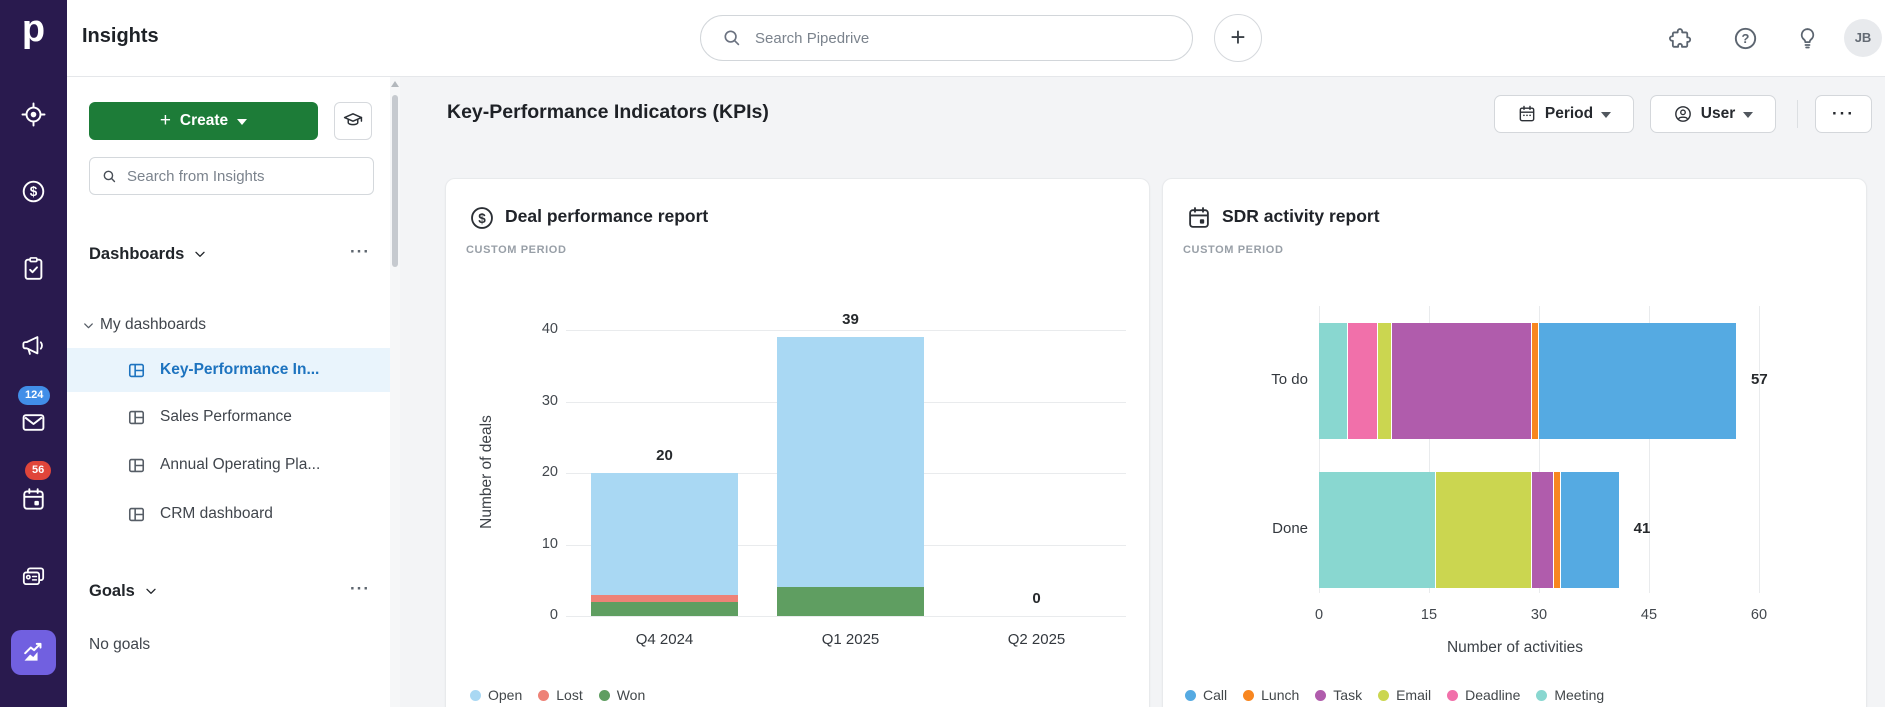 The width and height of the screenshot is (1885, 707). What do you see at coordinates (1527, 113) in the screenshot?
I see `calendar-icon` at bounding box center [1527, 113].